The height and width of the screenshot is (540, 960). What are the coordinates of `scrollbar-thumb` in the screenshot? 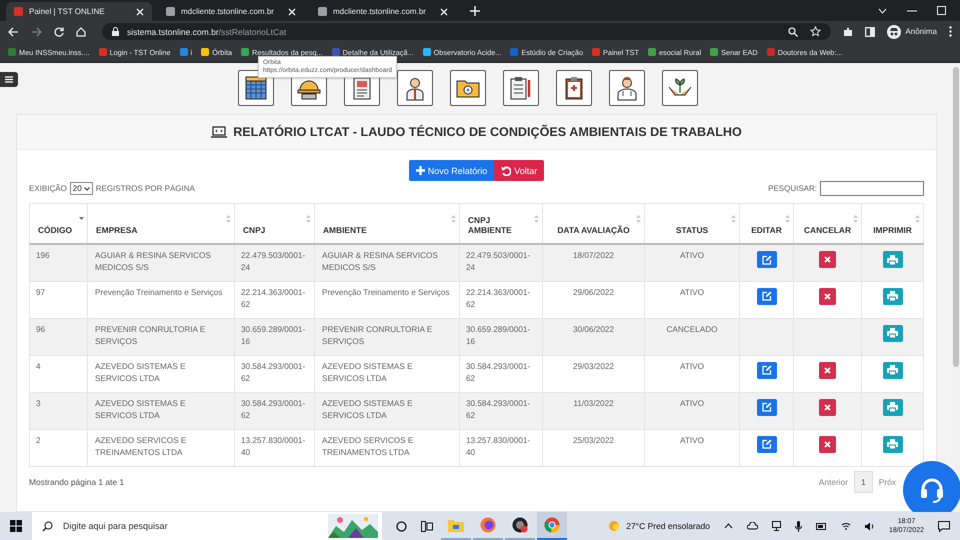 It's located at (955, 217).